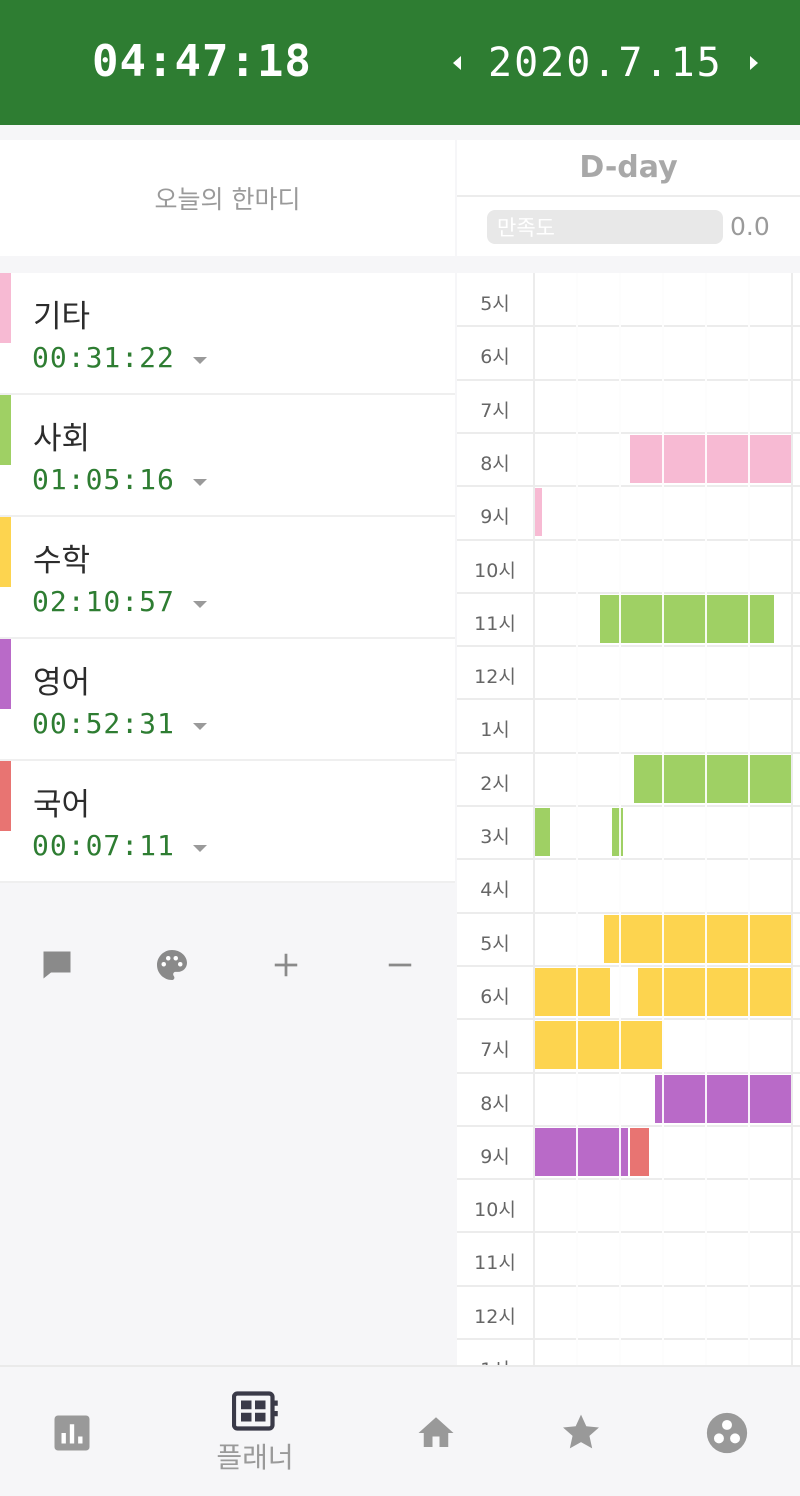 The height and width of the screenshot is (1496, 800). I want to click on subject-name: 국어, so click(62, 805).